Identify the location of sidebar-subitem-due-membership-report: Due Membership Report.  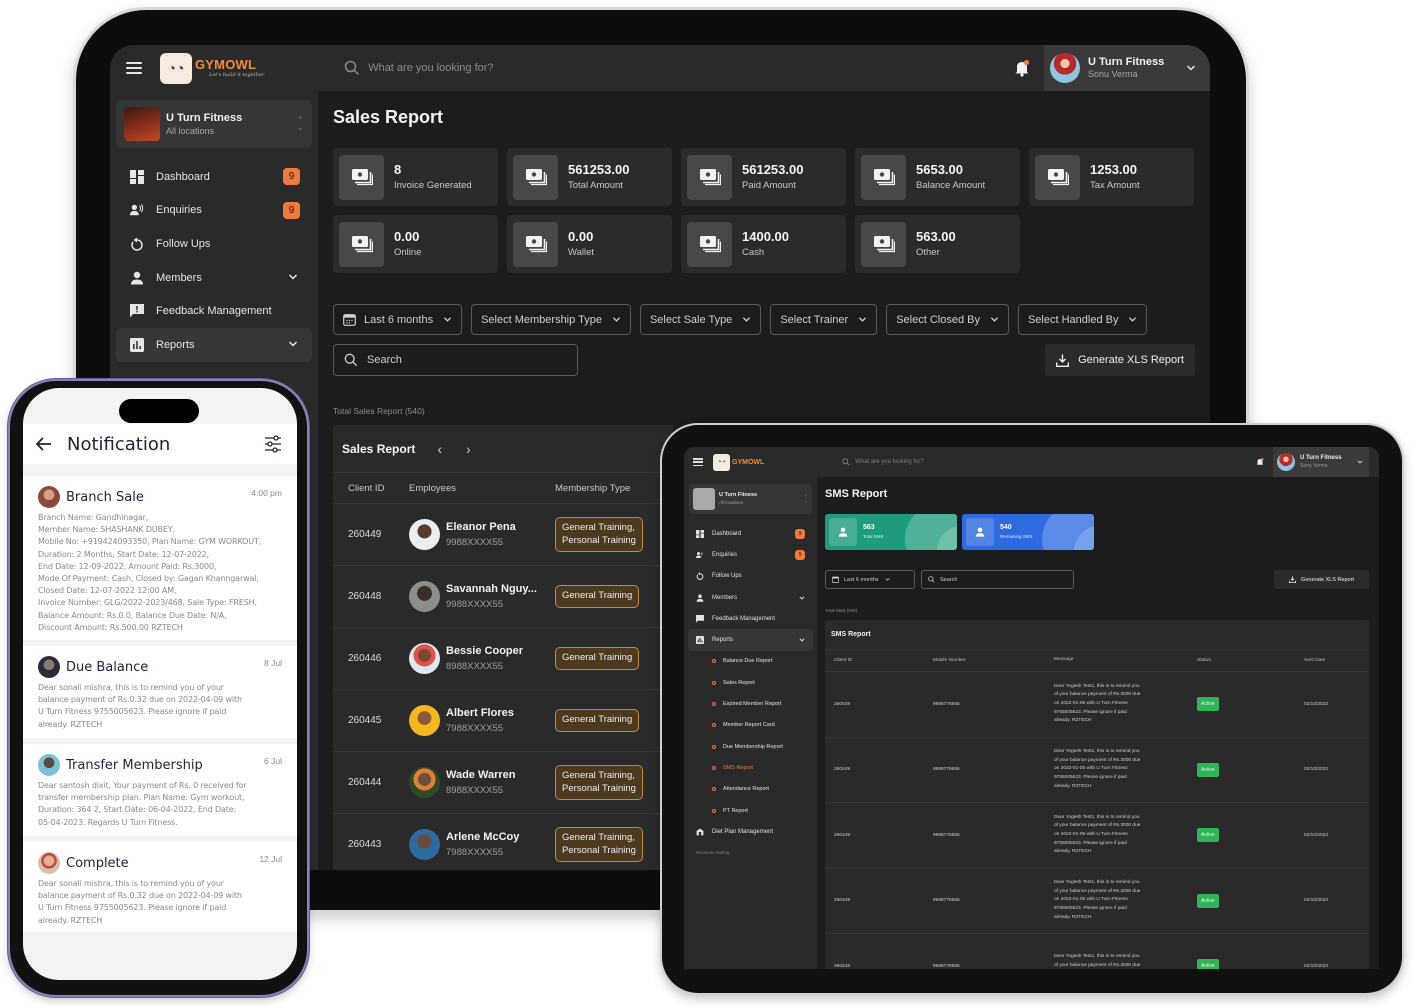
(764, 746).